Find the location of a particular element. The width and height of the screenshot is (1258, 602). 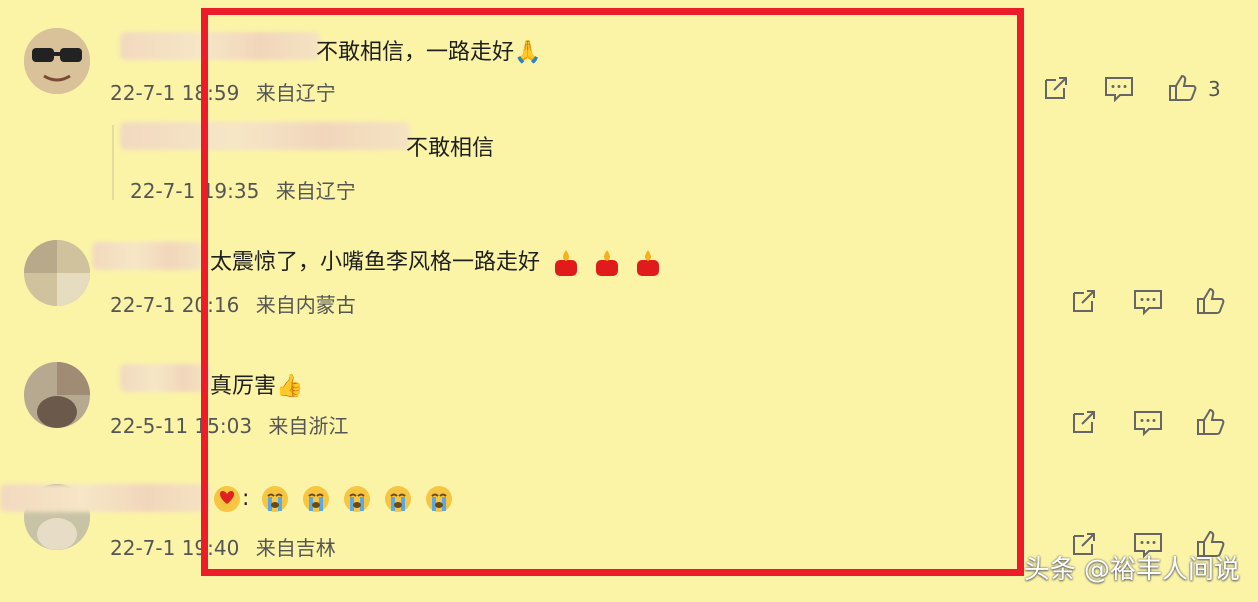

comment-text: 真厉害👍 is located at coordinates (257, 386).